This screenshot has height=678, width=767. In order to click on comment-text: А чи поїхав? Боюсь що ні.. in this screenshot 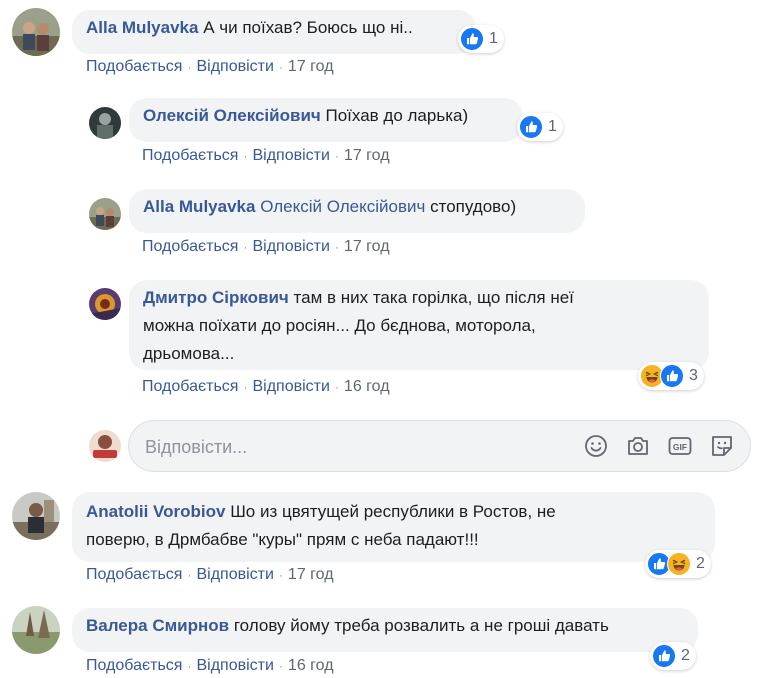, I will do `click(308, 27)`.